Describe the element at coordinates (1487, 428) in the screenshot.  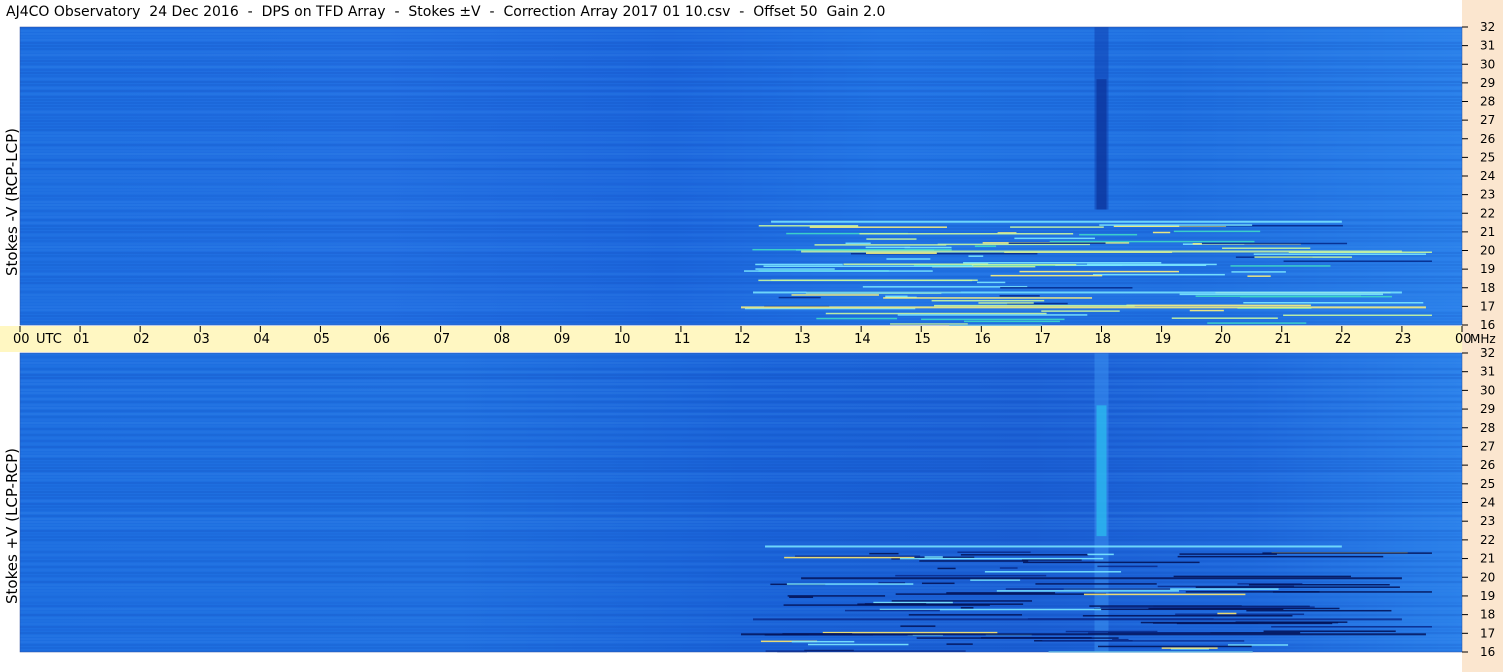
I see `panel-1-y-tick-label: 28` at that location.